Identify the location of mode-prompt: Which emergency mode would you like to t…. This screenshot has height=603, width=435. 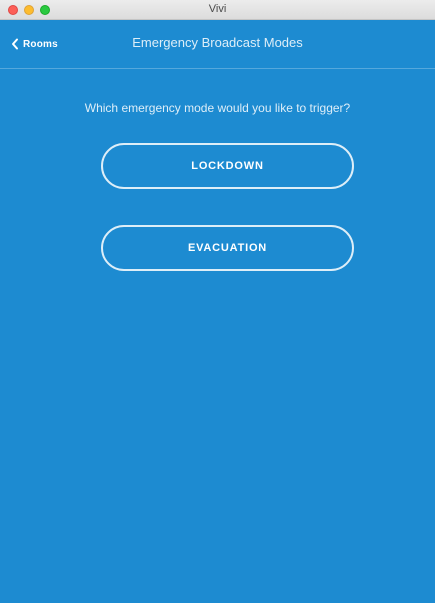
(217, 108).